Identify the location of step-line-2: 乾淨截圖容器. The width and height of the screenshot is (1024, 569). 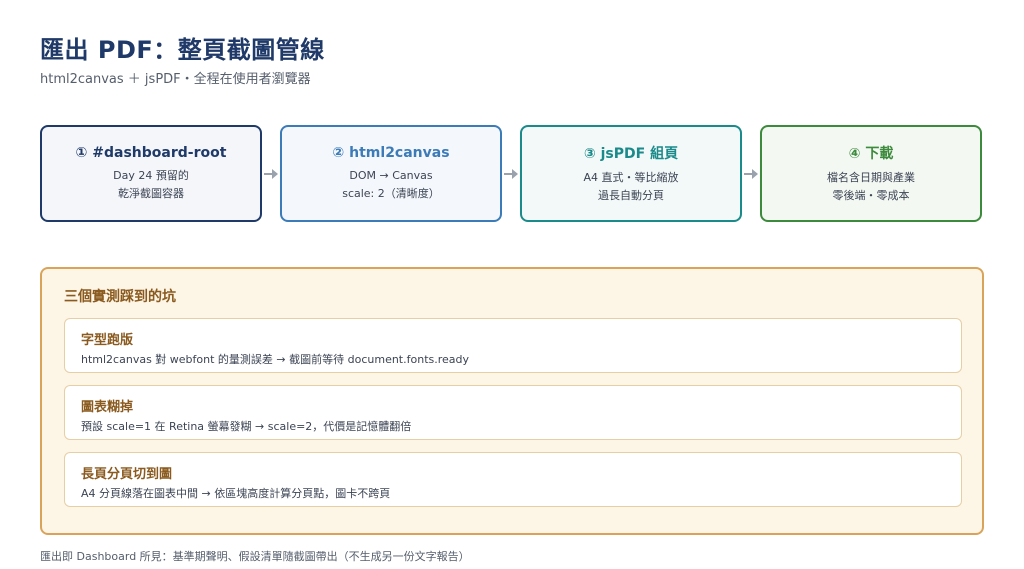
(151, 193).